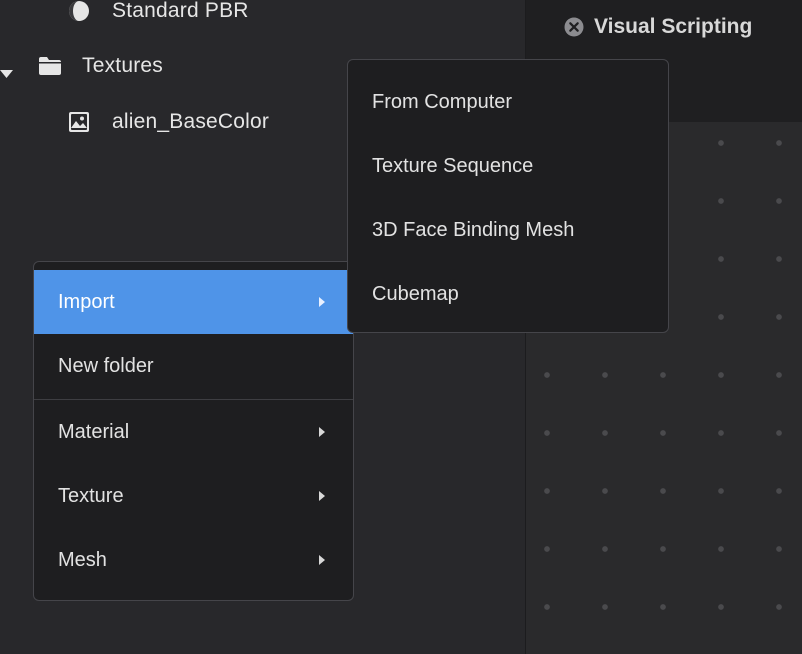 The width and height of the screenshot is (802, 654). What do you see at coordinates (79, 11) in the screenshot?
I see `material-sphere-icon` at bounding box center [79, 11].